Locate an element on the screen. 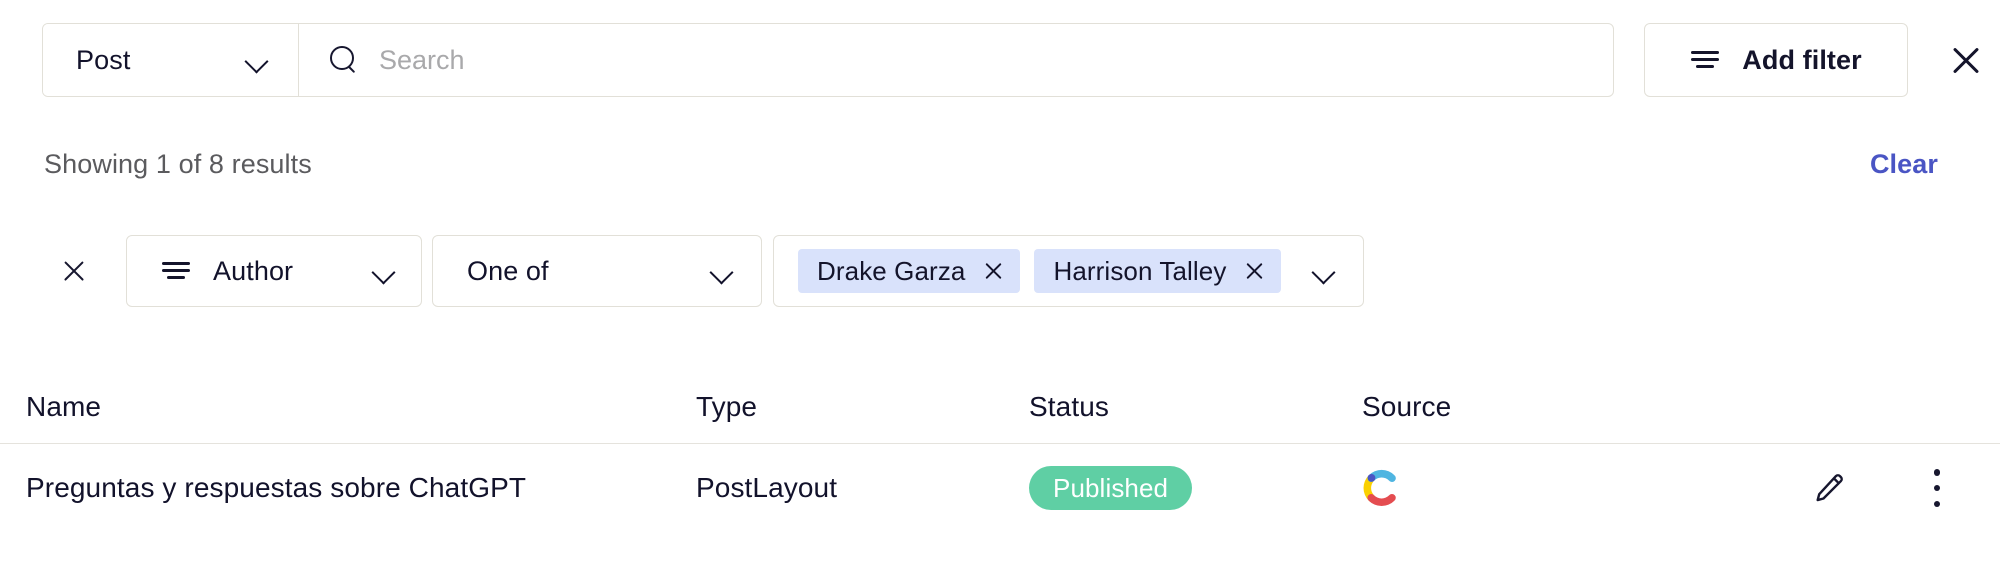  cell-type: PostLayout is located at coordinates (767, 487).